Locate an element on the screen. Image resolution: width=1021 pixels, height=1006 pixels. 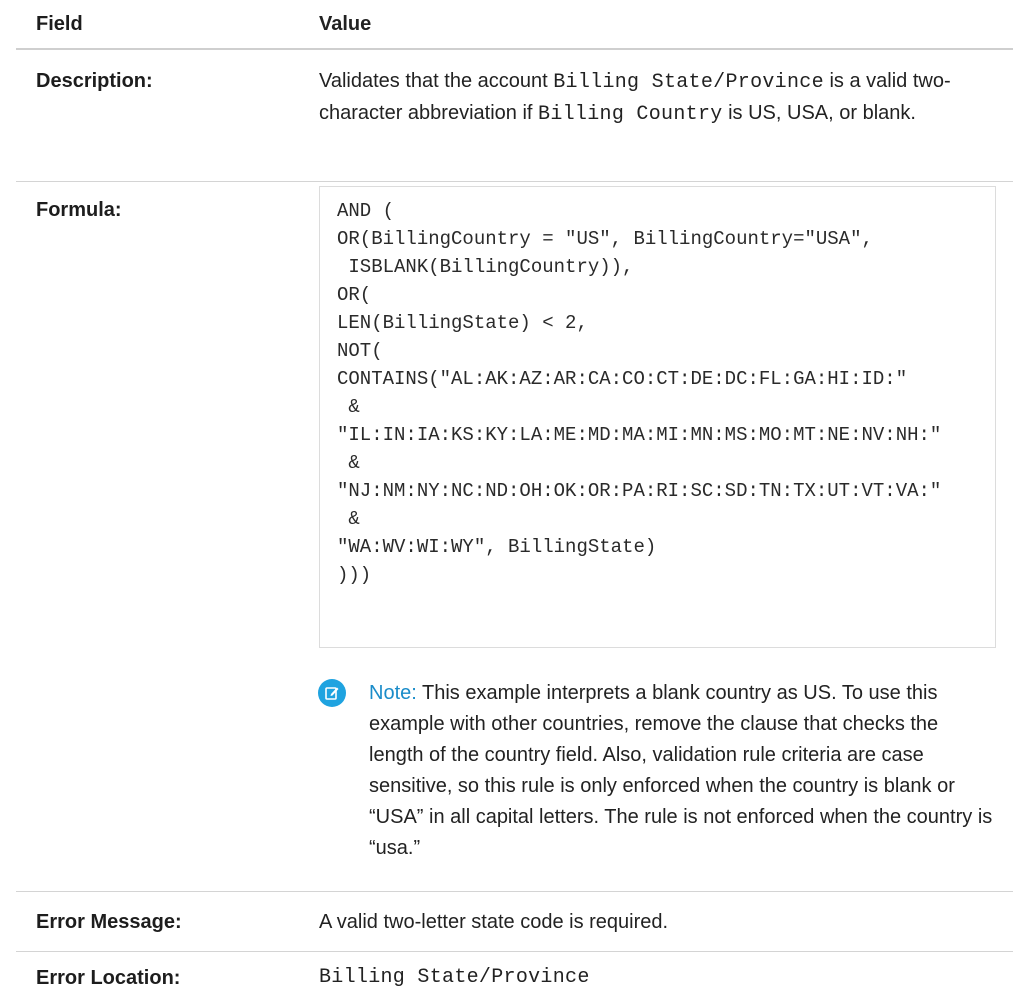
description-text-1: Validates that the account is located at coordinates (436, 81).